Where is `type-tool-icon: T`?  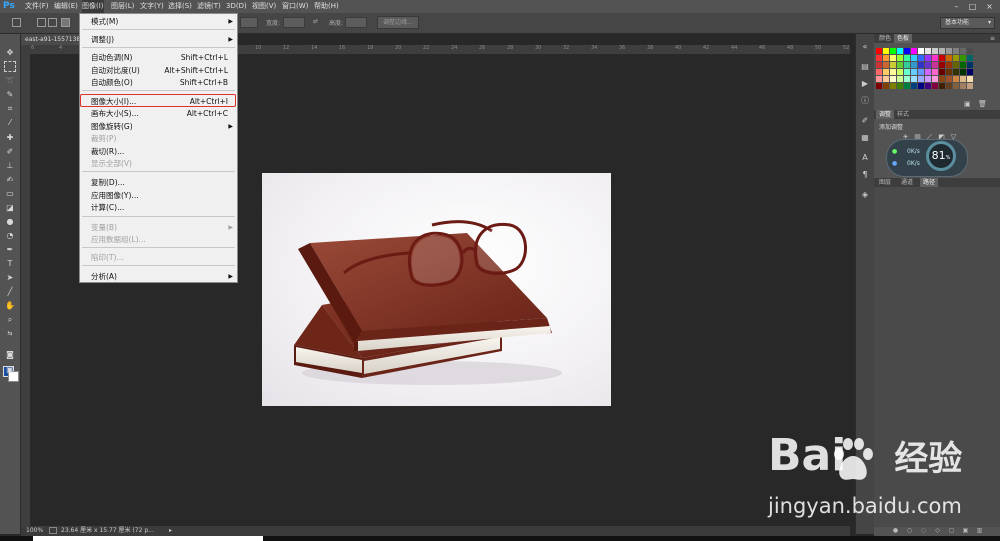
type-tool-icon: T is located at coordinates (10, 263).